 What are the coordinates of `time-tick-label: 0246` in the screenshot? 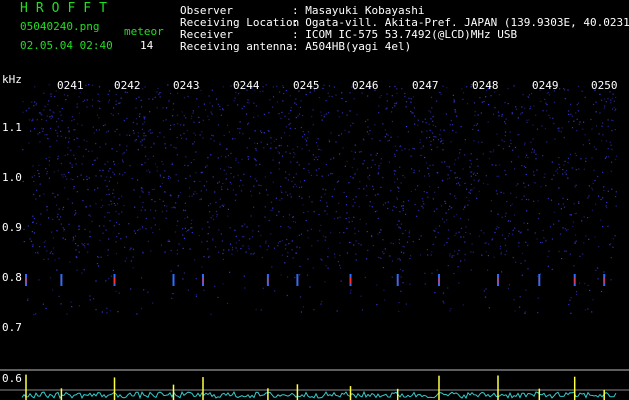 It's located at (365, 85).